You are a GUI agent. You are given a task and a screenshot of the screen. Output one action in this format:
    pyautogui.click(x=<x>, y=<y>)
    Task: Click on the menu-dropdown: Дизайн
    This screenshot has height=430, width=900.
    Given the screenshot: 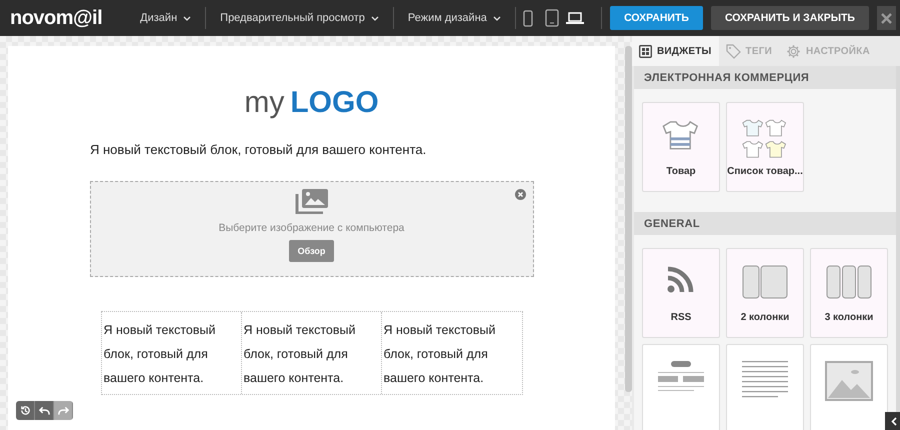 What is the action you would take?
    pyautogui.click(x=166, y=18)
    